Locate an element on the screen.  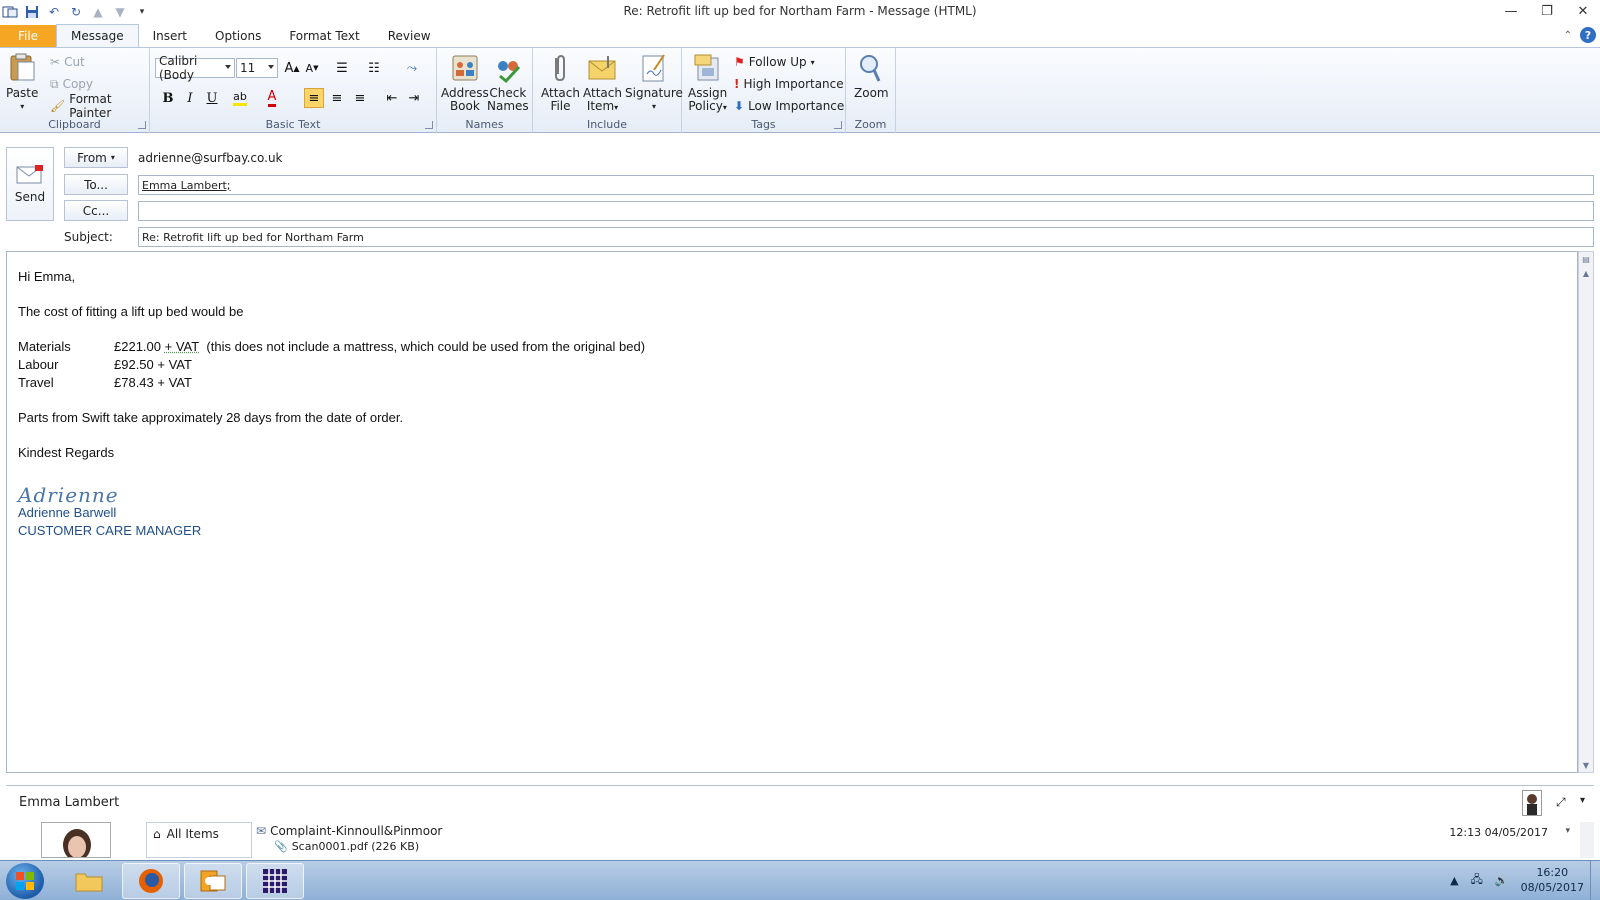
taskbar-app-grid is located at coordinates (275, 881).